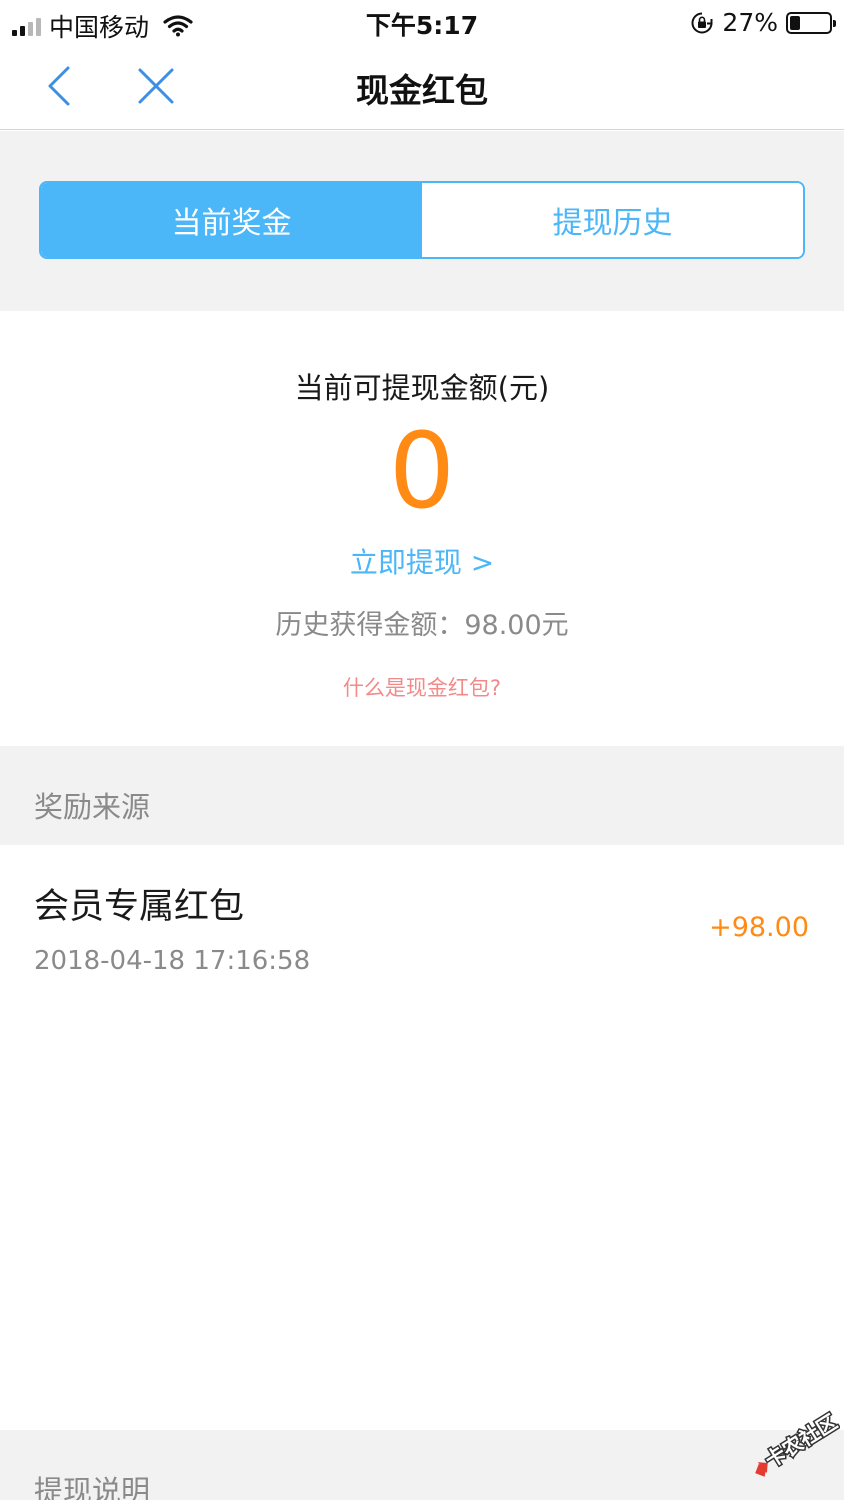 The width and height of the screenshot is (844, 1500). Describe the element at coordinates (422, 90) in the screenshot. I see `page-title: 现金红包` at that location.